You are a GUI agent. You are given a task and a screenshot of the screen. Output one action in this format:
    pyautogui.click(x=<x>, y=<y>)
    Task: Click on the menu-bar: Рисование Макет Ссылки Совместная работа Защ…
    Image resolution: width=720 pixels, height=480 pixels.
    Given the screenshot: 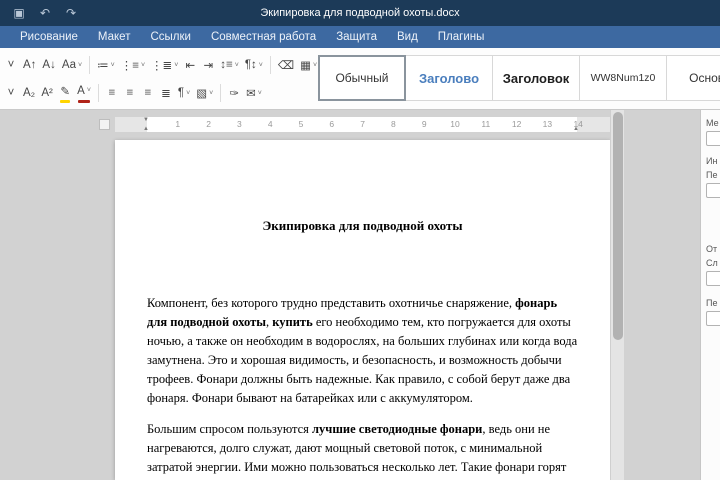 What is the action you would take?
    pyautogui.click(x=360, y=37)
    